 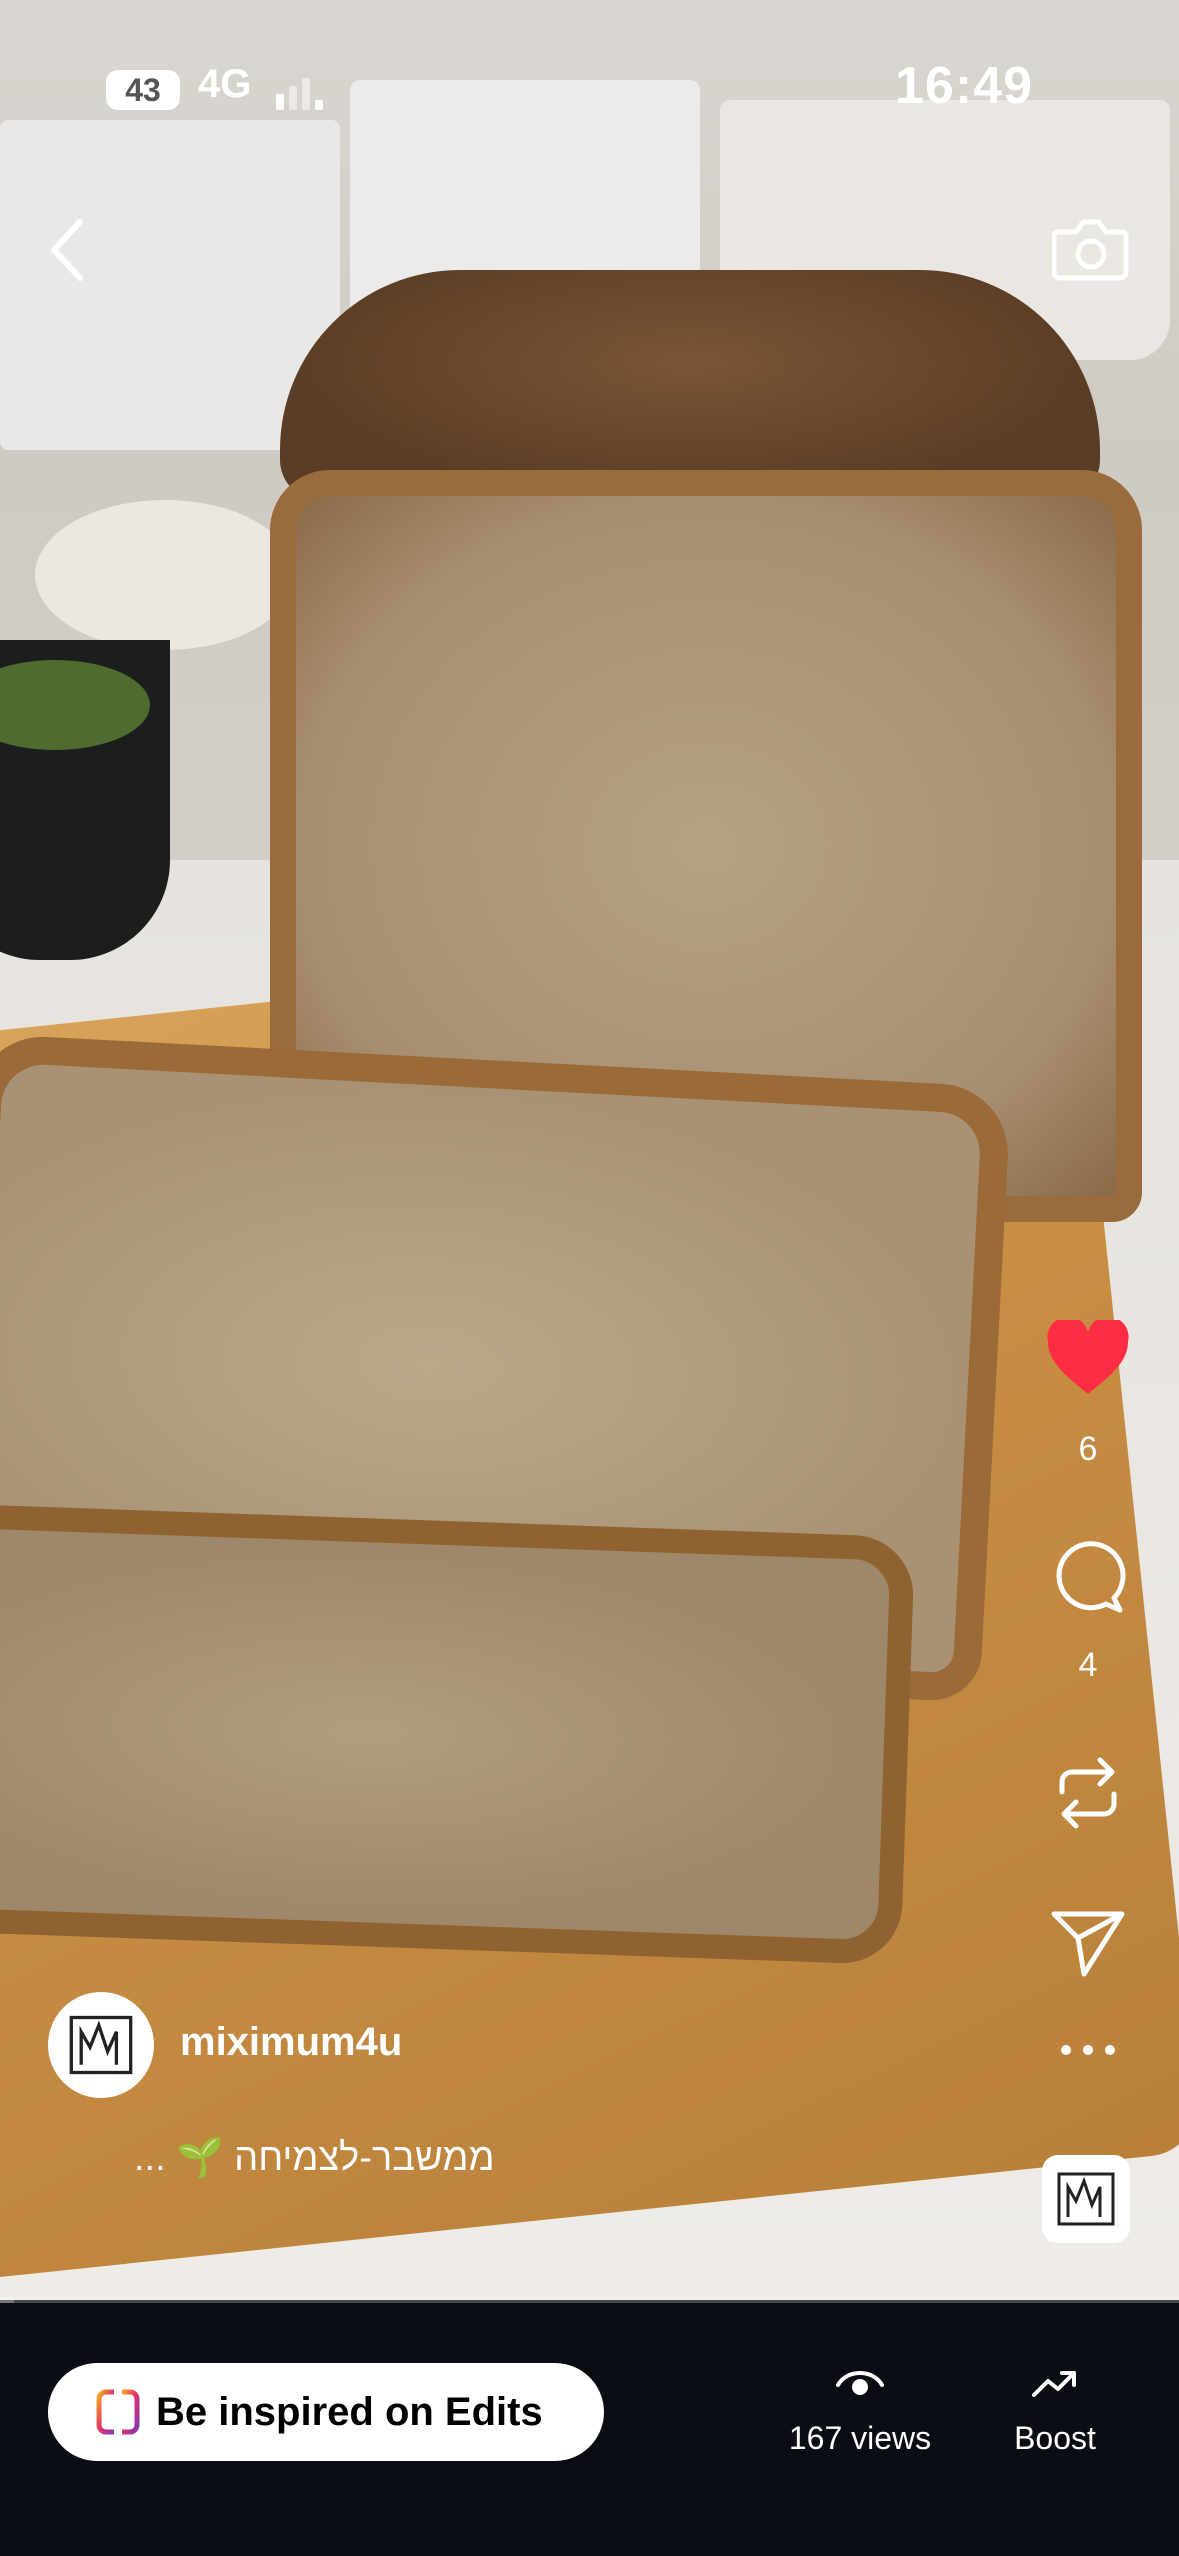 What do you see at coordinates (67, 250) in the screenshot?
I see `chevron-left-icon` at bounding box center [67, 250].